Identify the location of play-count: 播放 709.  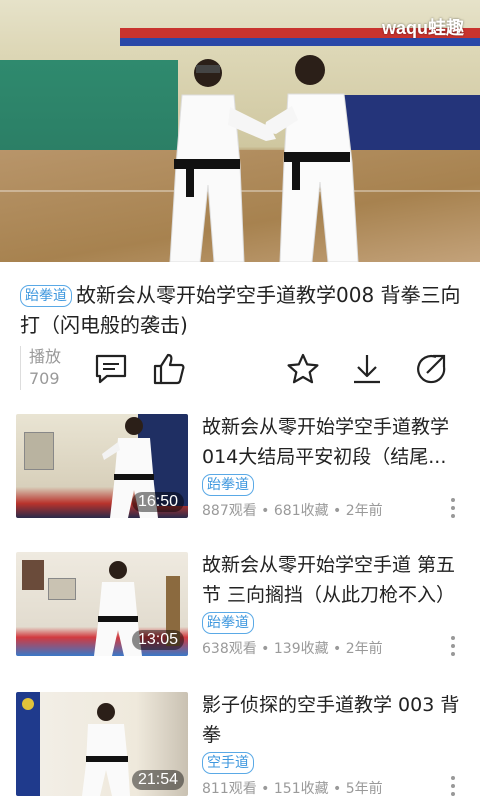
(40, 368).